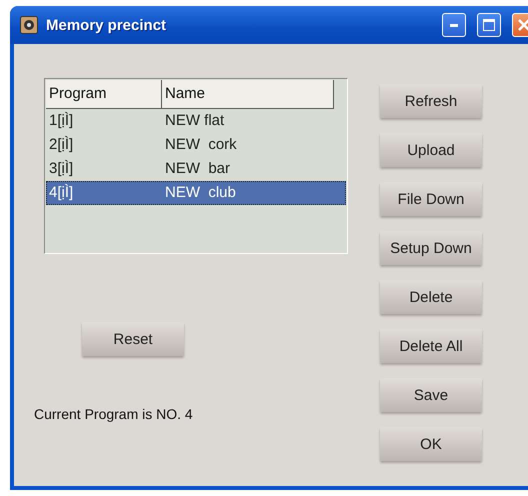  I want to click on action-button: File Down, so click(431, 199).